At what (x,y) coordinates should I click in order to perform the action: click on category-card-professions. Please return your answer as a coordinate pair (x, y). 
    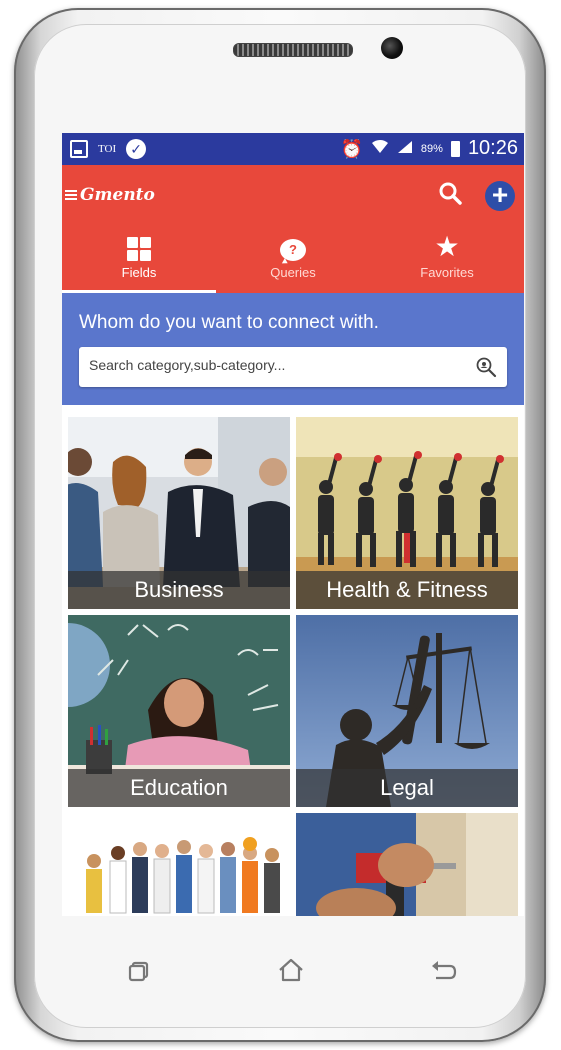
    Looking at the image, I should click on (179, 864).